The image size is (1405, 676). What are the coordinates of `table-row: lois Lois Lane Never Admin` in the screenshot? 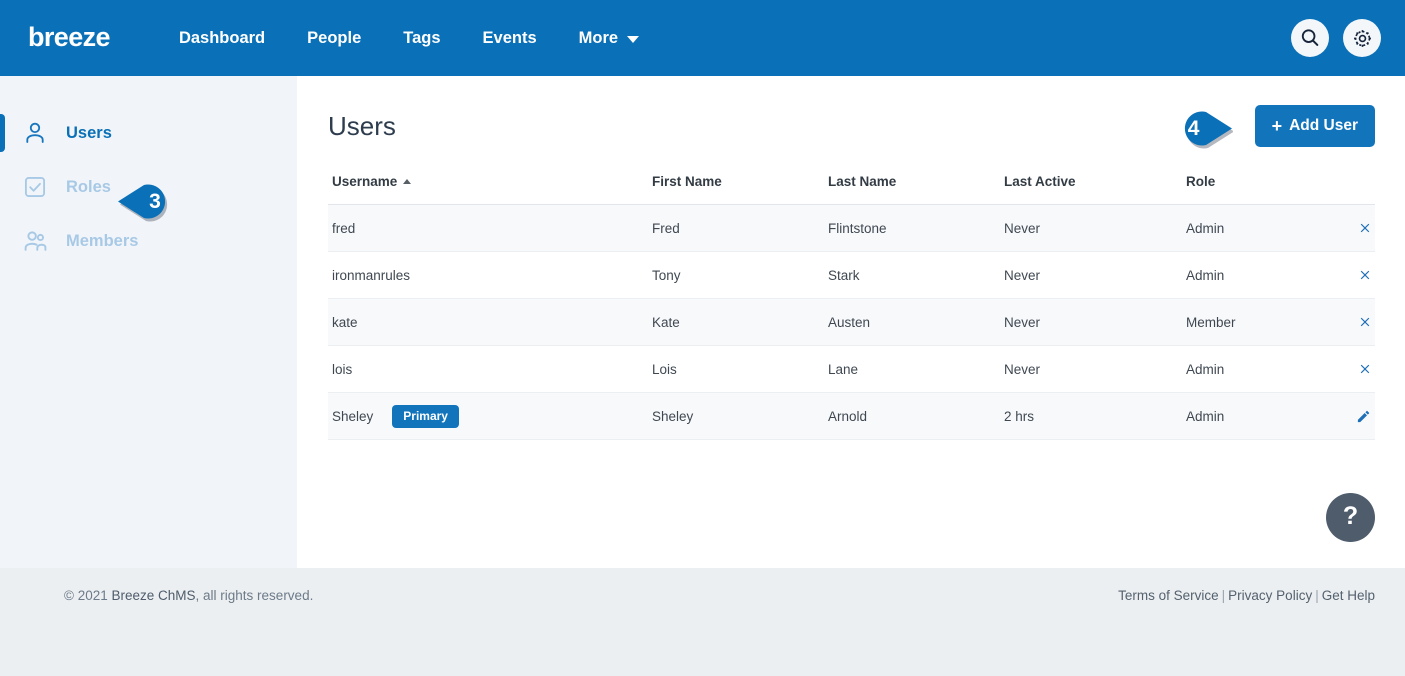 It's located at (851, 369).